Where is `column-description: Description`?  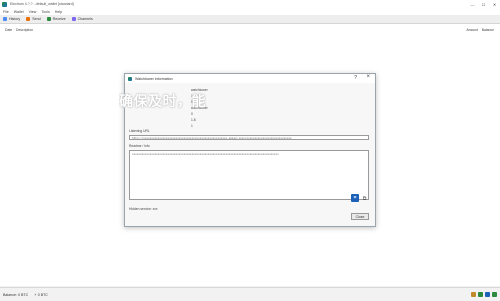 column-description: Description is located at coordinates (24, 30).